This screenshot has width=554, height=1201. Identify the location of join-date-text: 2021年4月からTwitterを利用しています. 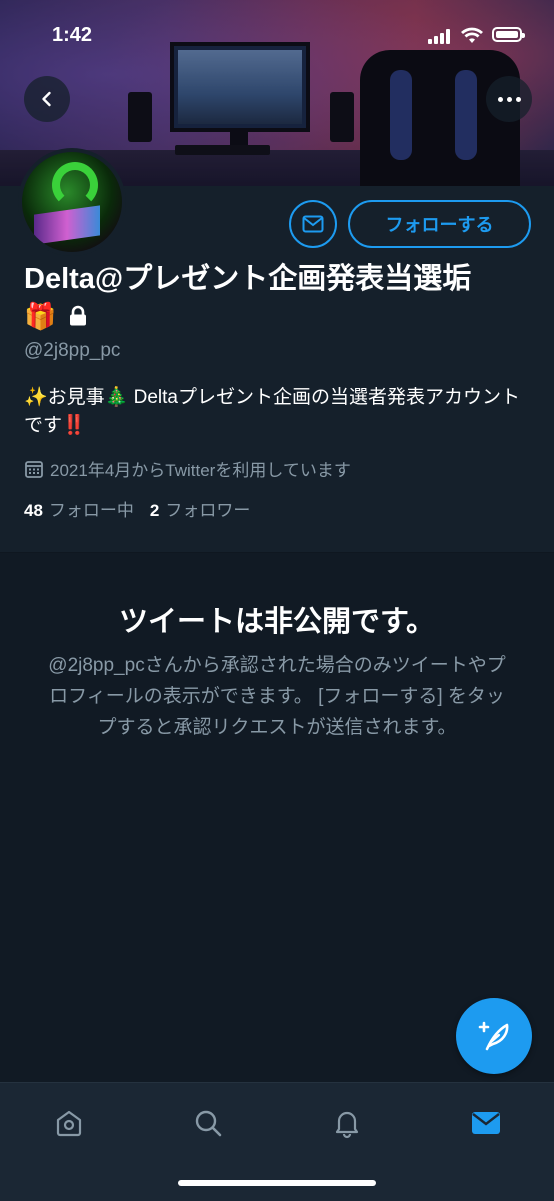
(200, 470).